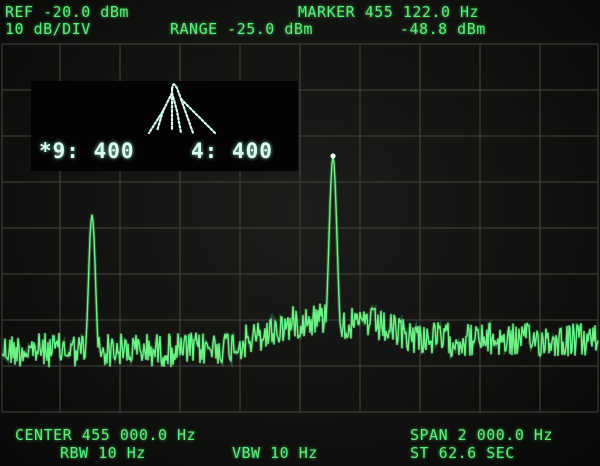  Describe the element at coordinates (389, 12) in the screenshot. I see `marker-frequency-readout: MARKER 455 122.0 Hz` at that location.